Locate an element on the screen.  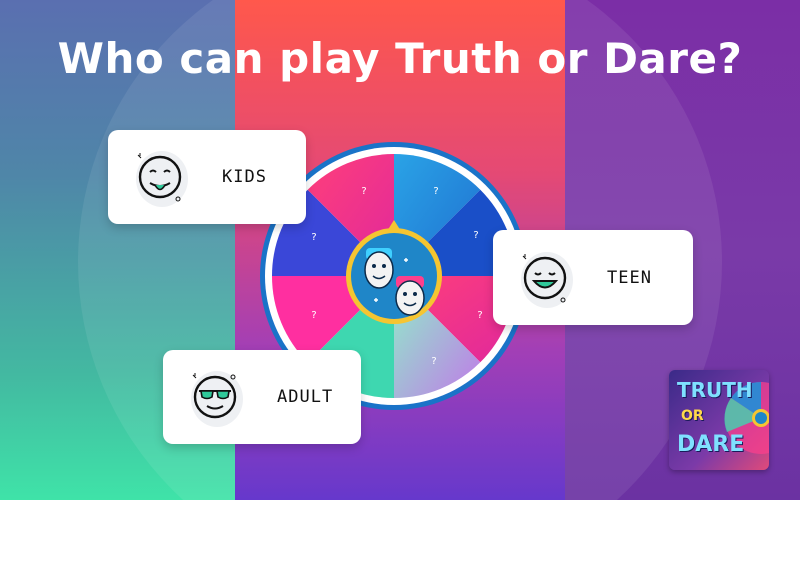
option-label-adult: ADULT is located at coordinates (305, 397).